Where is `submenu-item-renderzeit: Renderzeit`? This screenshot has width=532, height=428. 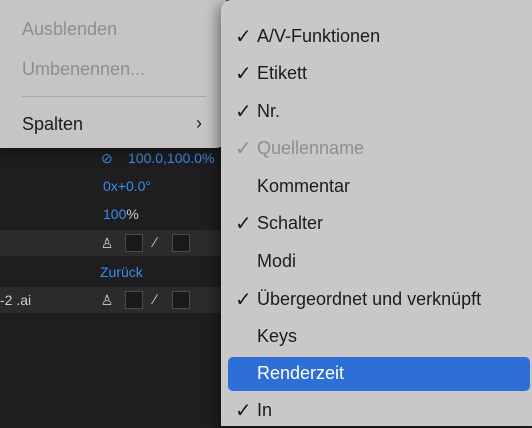 submenu-item-renderzeit: Renderzeit is located at coordinates (379, 374).